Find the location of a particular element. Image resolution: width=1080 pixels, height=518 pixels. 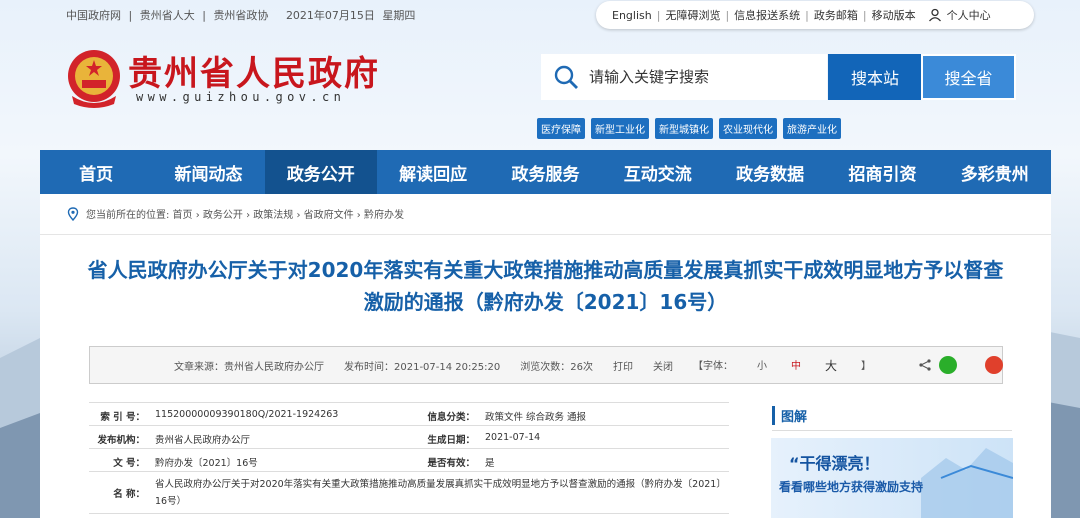

font-medium-button: 中 is located at coordinates (796, 365).